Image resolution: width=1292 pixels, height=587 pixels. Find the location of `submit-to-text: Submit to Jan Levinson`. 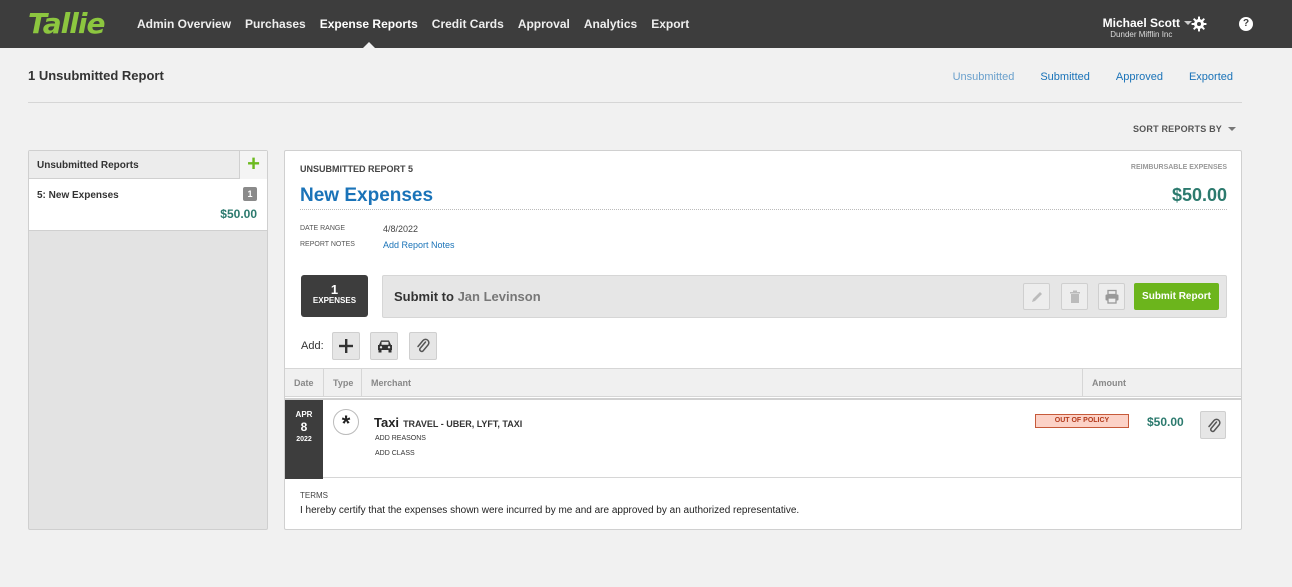

submit-to-text: Submit to Jan Levinson is located at coordinates (467, 296).